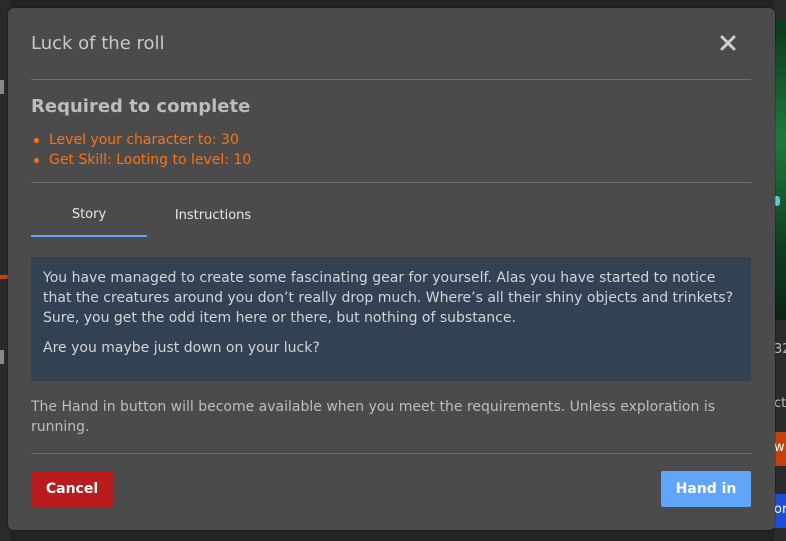 This screenshot has height=541, width=786. I want to click on background-right-text: ct, so click(780, 403).